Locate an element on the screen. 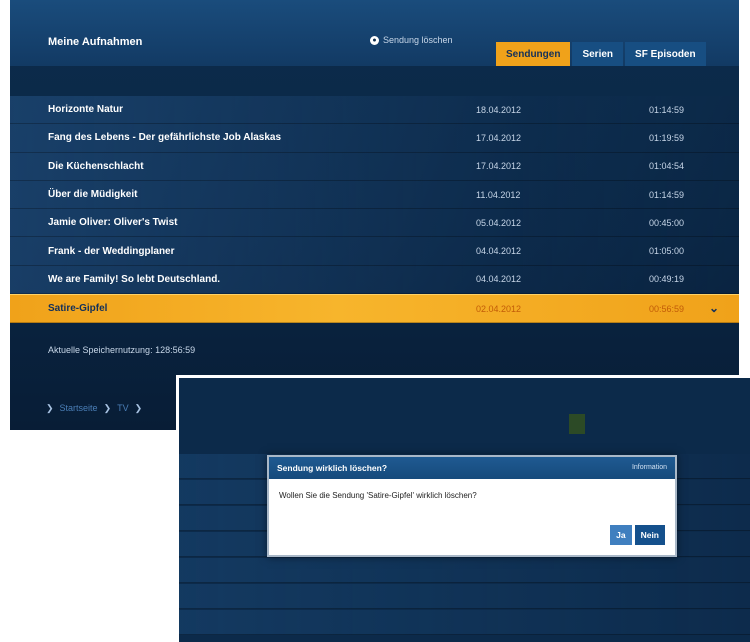  recording-title: Die Küchenschlacht is located at coordinates (96, 166).